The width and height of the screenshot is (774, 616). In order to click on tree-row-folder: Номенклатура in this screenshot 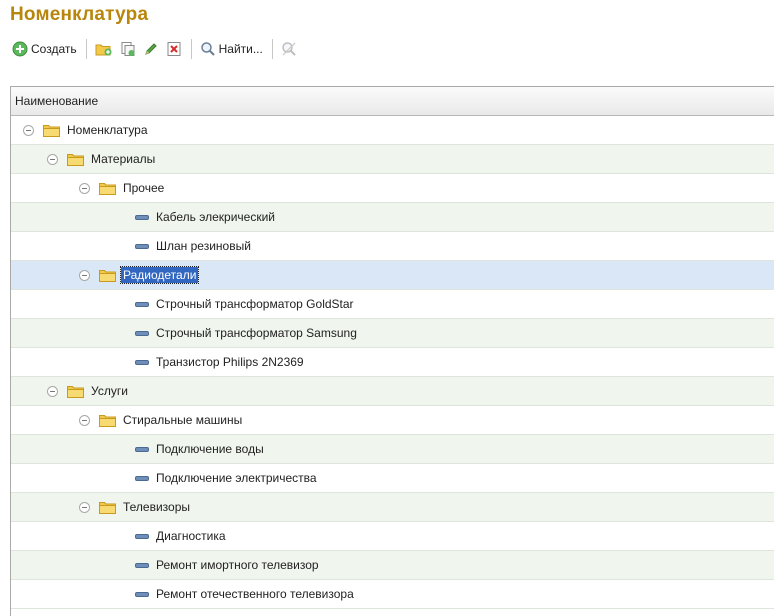, I will do `click(392, 130)`.